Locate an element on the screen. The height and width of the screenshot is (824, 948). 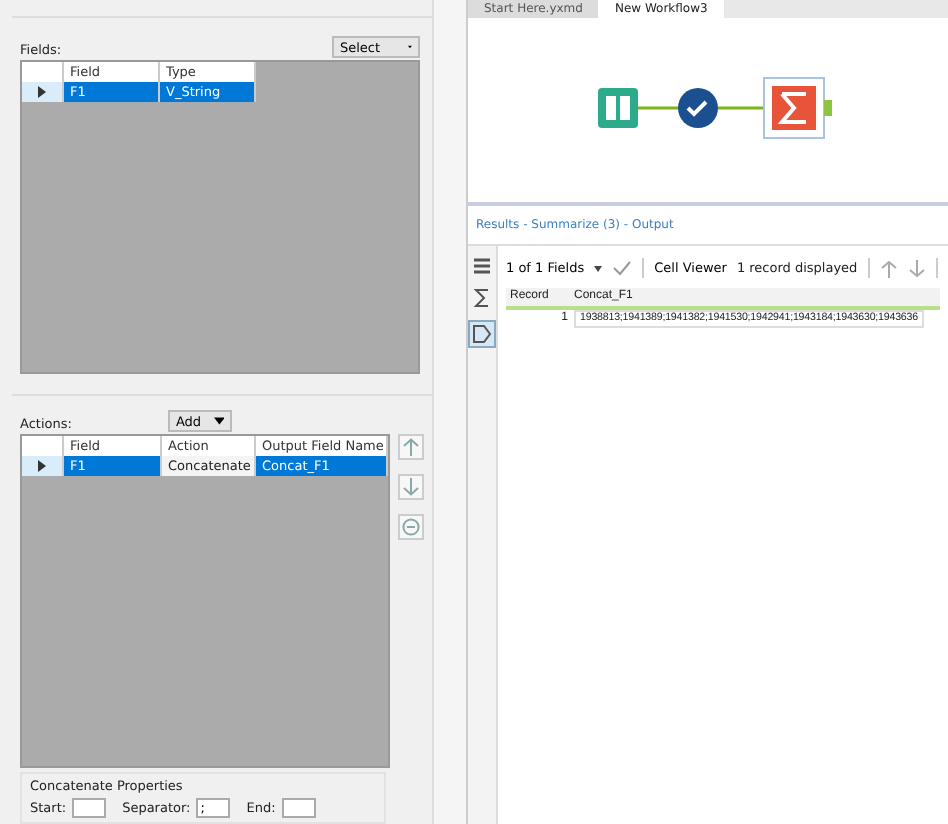
remove-button is located at coordinates (411, 527).